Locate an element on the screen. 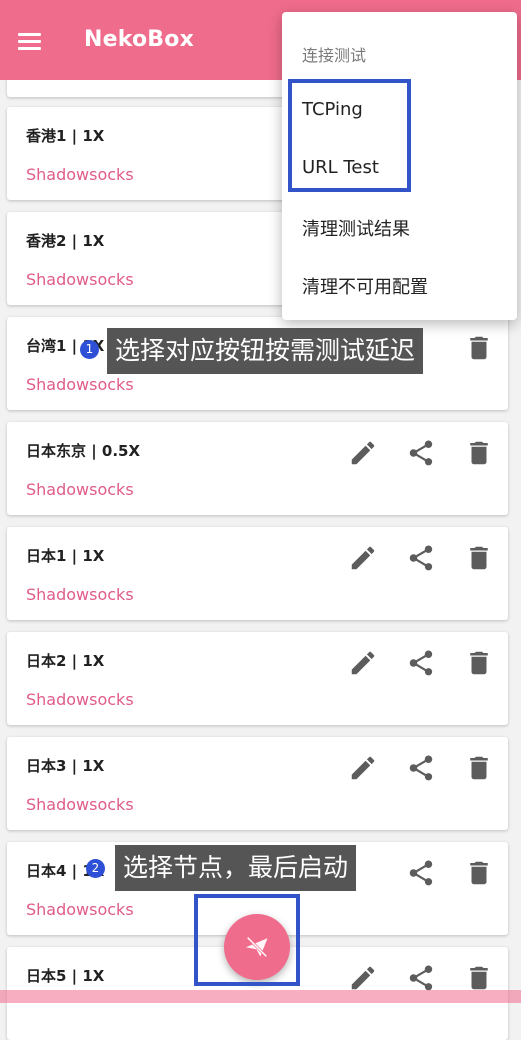 The height and width of the screenshot is (1040, 521). tutorial-callout: 选择对应按钮按需测试延迟 is located at coordinates (265, 351).